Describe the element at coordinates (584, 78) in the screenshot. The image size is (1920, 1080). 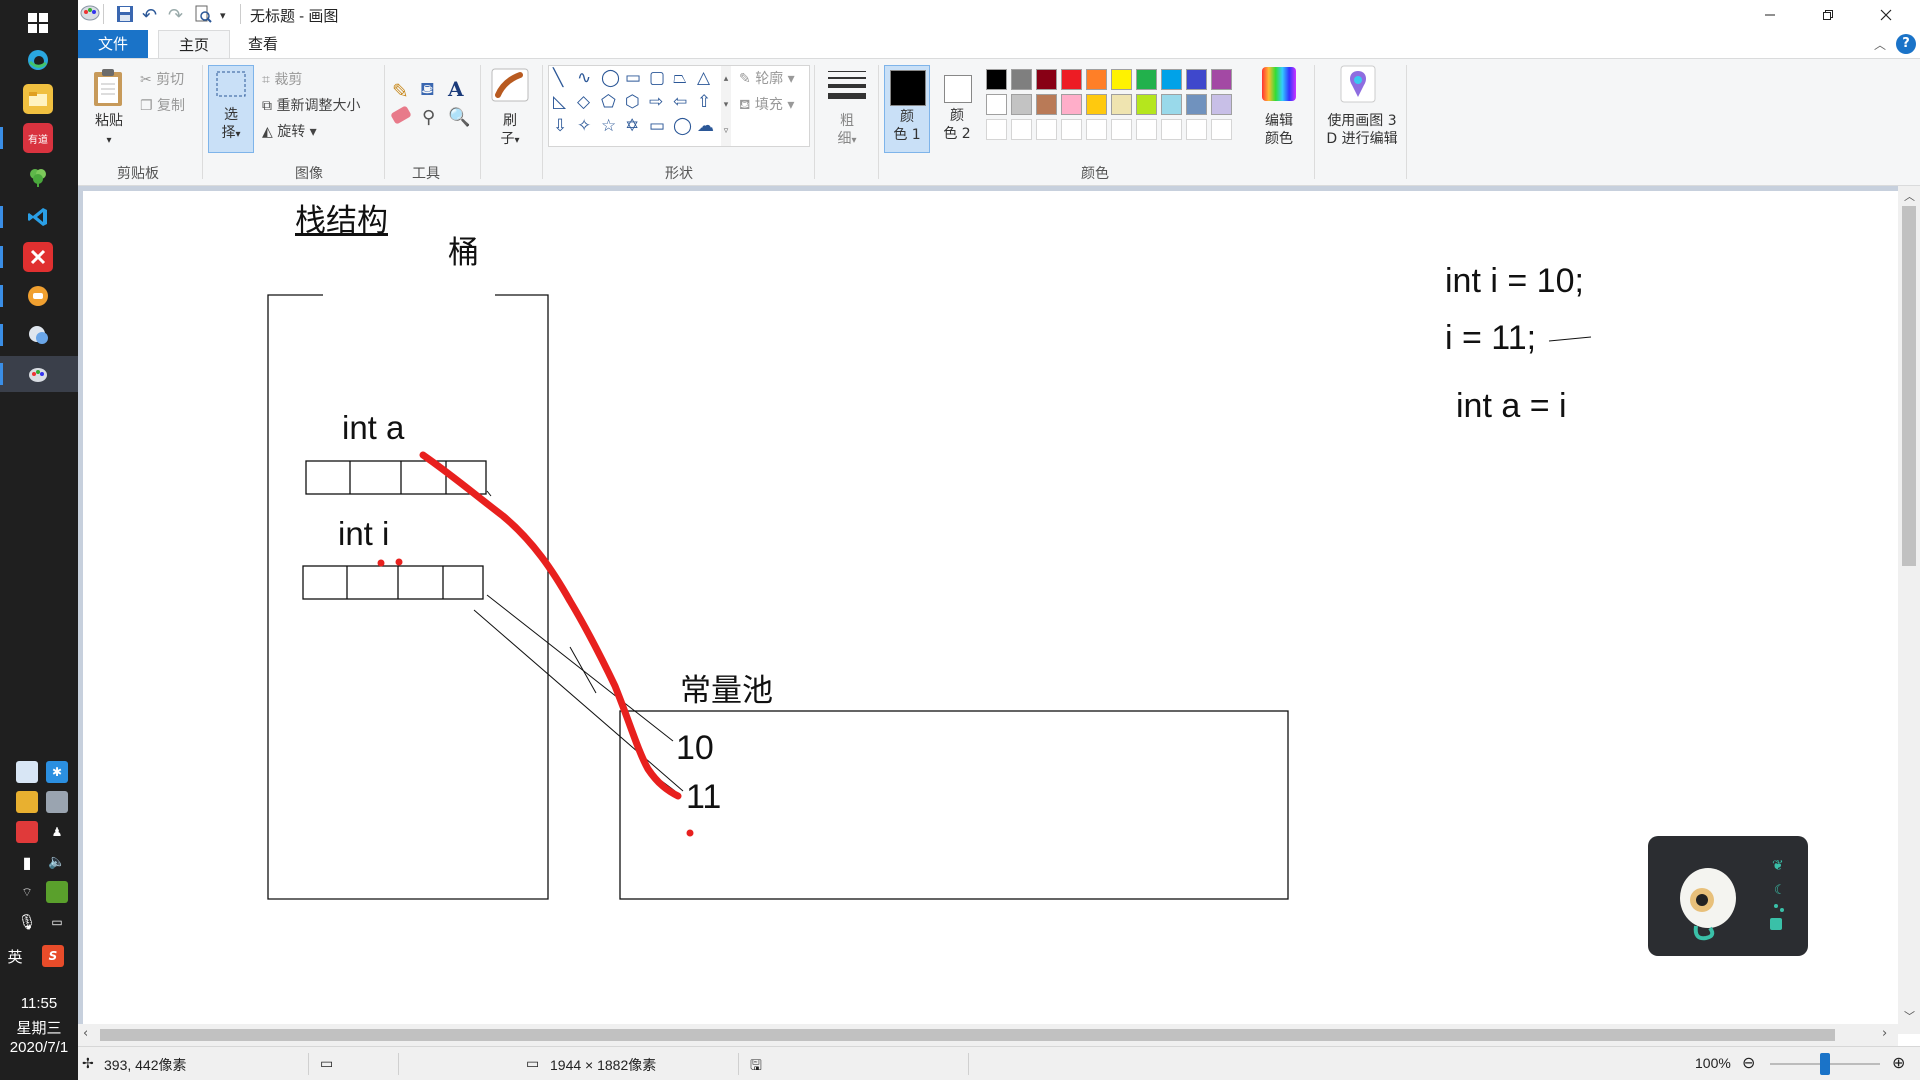
I see `curve-shape-icon: ∿` at that location.